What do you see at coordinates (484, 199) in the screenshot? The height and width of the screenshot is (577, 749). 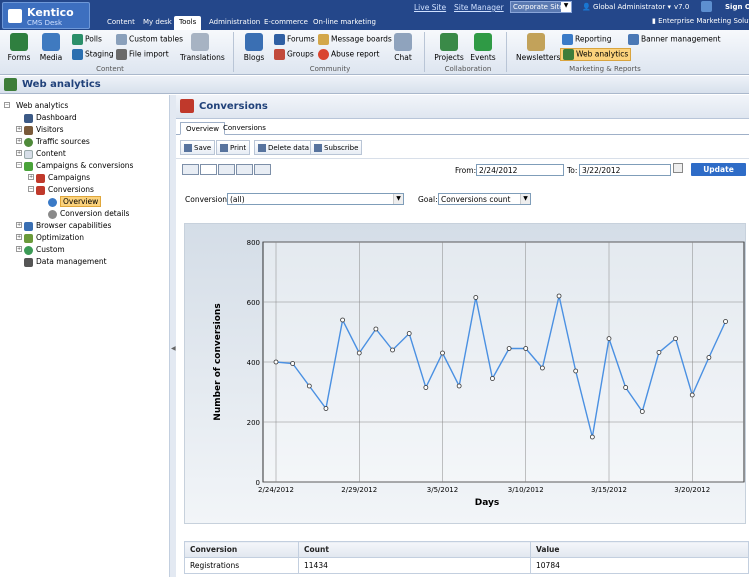 I see `goal-select: Conversions count ▼` at bounding box center [484, 199].